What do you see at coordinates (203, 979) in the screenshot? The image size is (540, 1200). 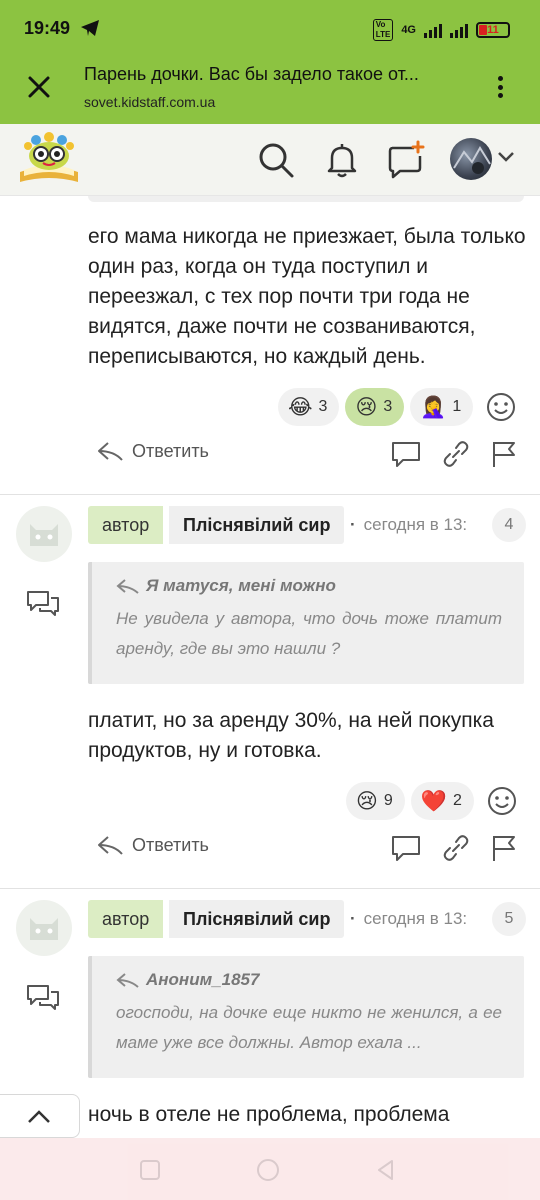 I see `quote-author-name: Аноним_1857` at bounding box center [203, 979].